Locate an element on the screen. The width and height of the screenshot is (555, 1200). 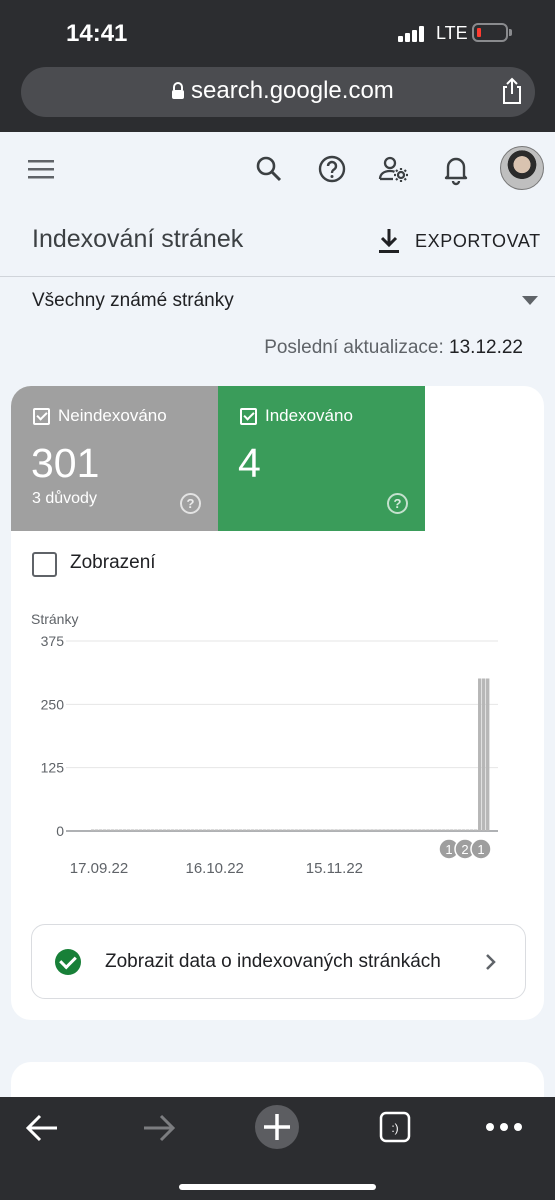
more-icon is located at coordinates (504, 1127).